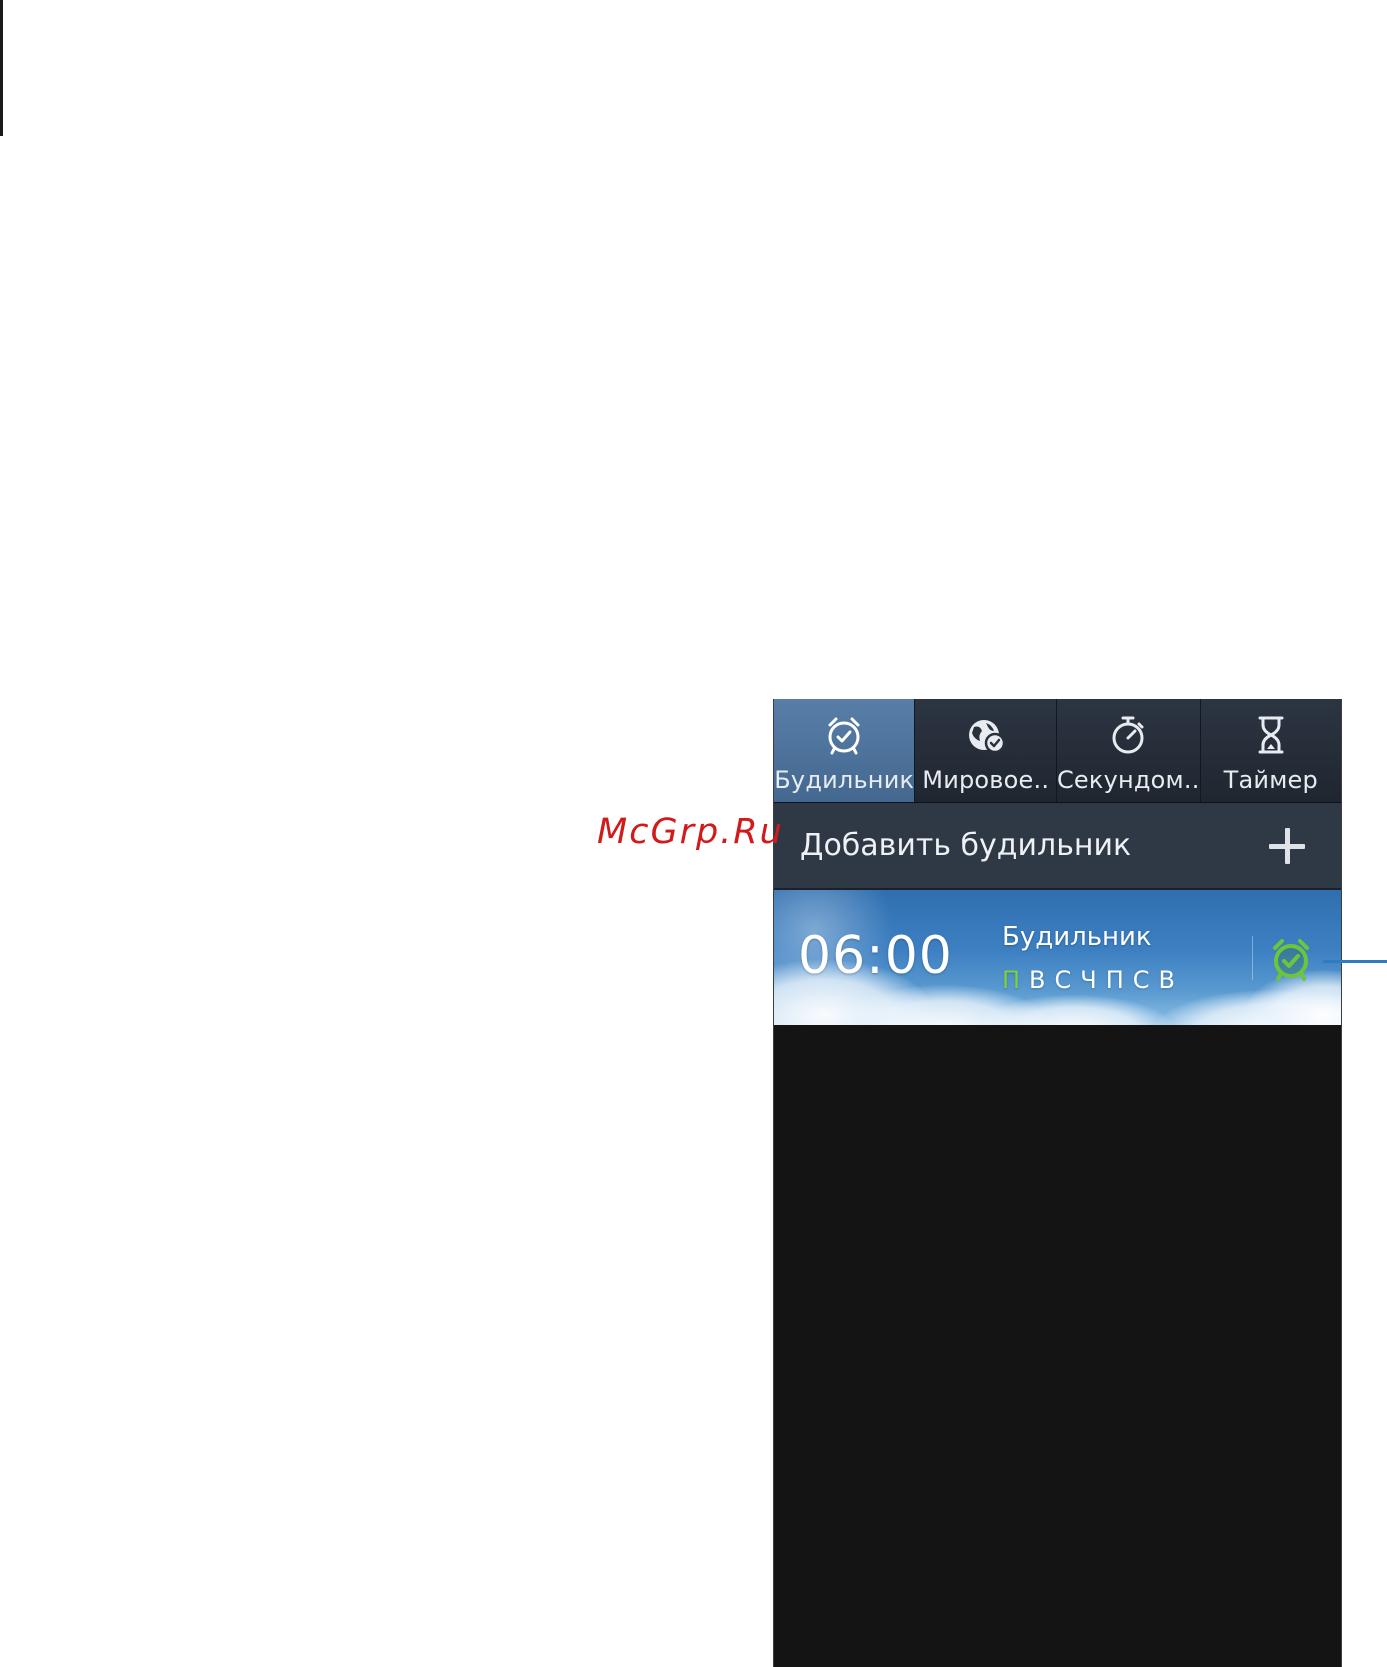 The height and width of the screenshot is (1667, 1387). I want to click on tab-bar: Будильник Мировое.. Секундом.. Таймер, so click(1057, 751).